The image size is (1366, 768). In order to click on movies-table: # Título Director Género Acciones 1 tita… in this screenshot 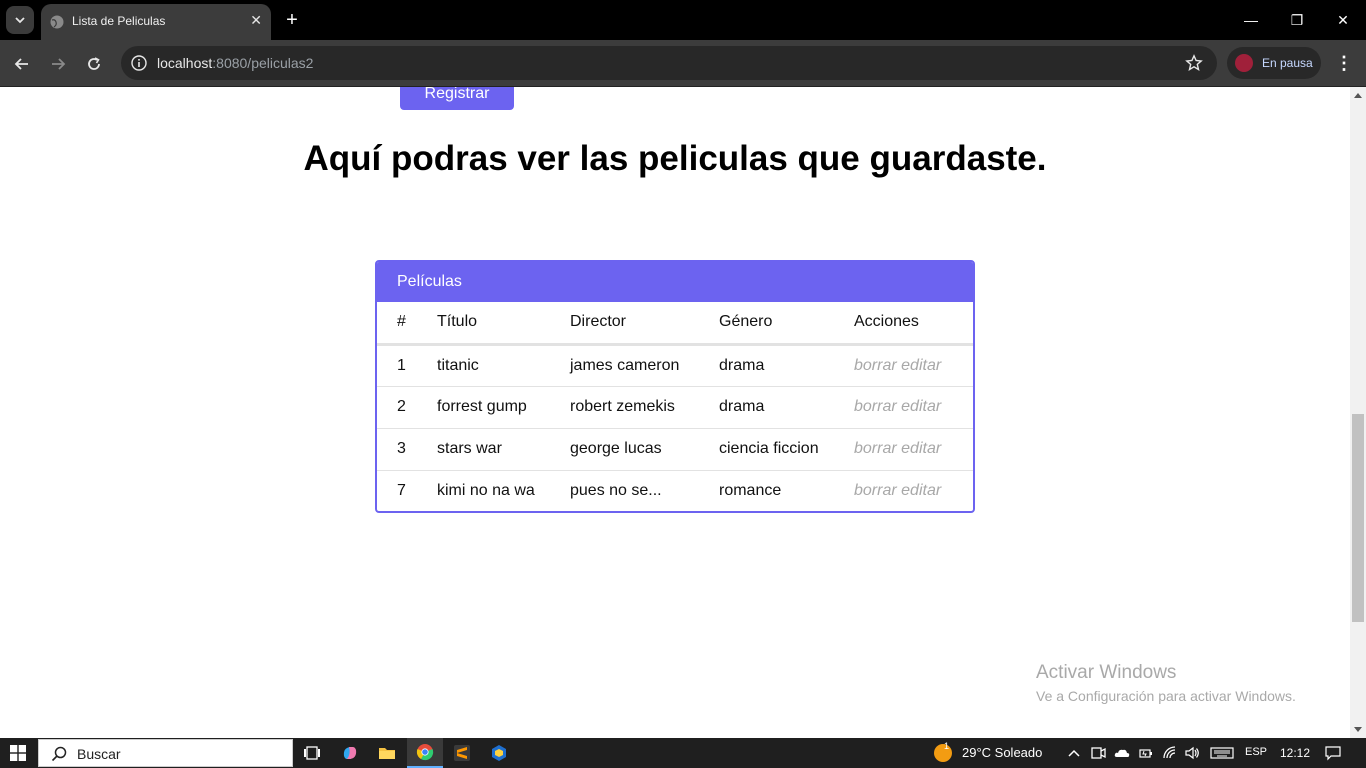, I will do `click(675, 406)`.